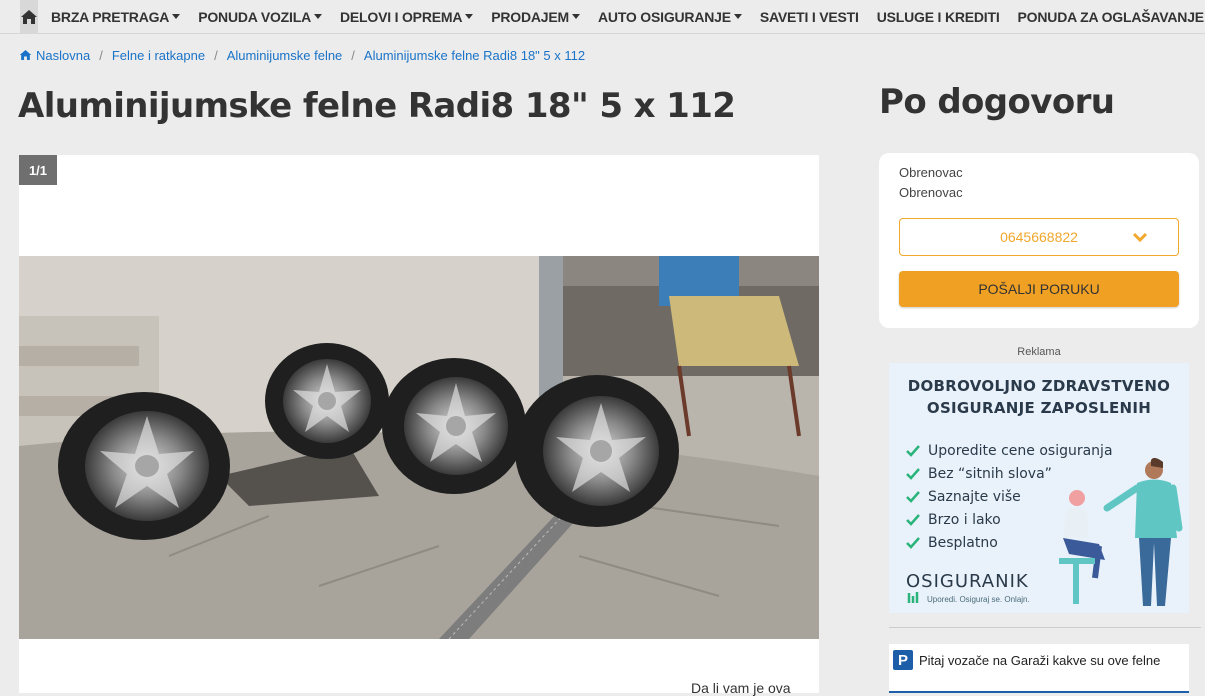  I want to click on breadcrumb-link: Aluminijumske felne, so click(285, 55).